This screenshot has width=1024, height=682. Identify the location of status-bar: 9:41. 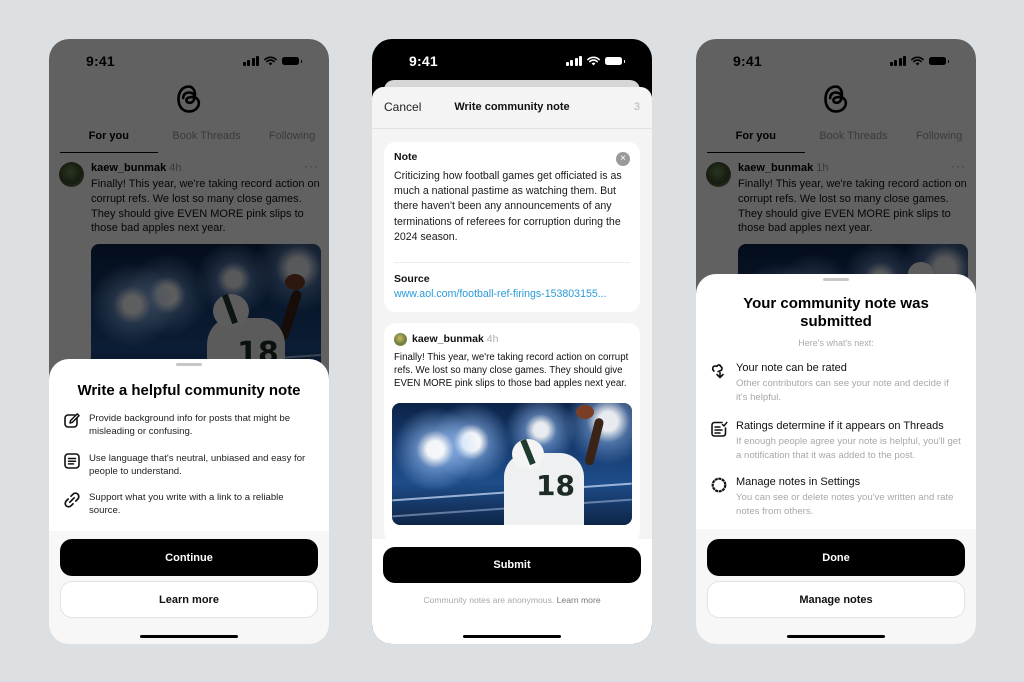
(512, 61).